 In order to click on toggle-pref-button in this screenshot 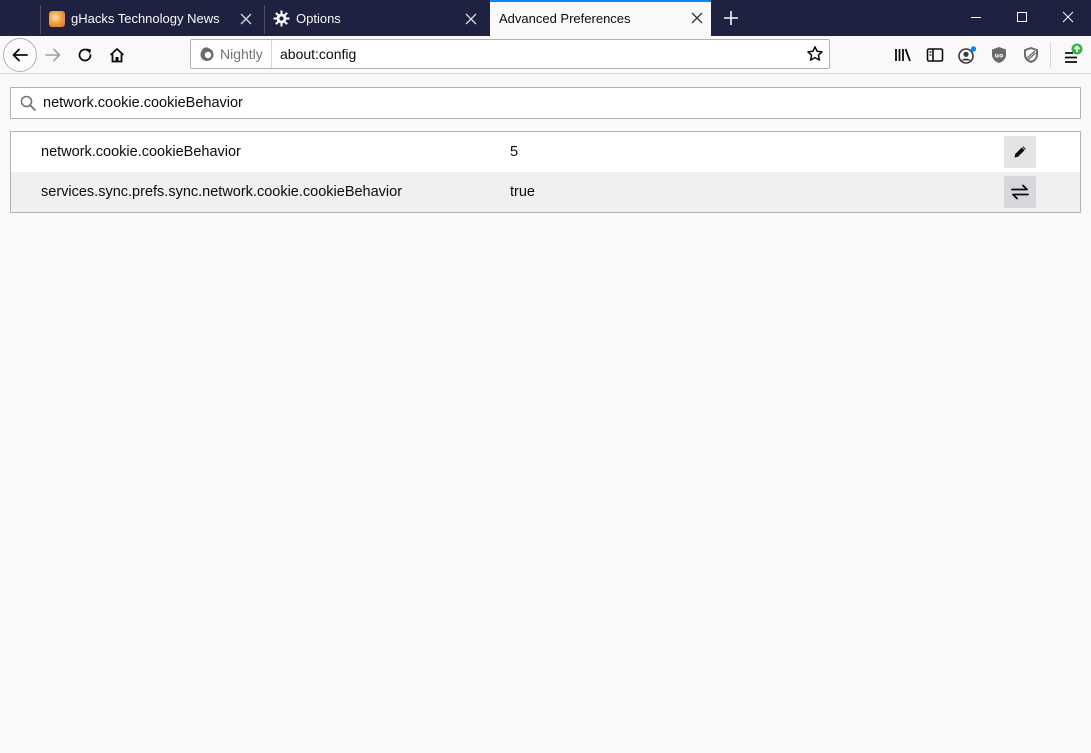, I will do `click(1020, 192)`.